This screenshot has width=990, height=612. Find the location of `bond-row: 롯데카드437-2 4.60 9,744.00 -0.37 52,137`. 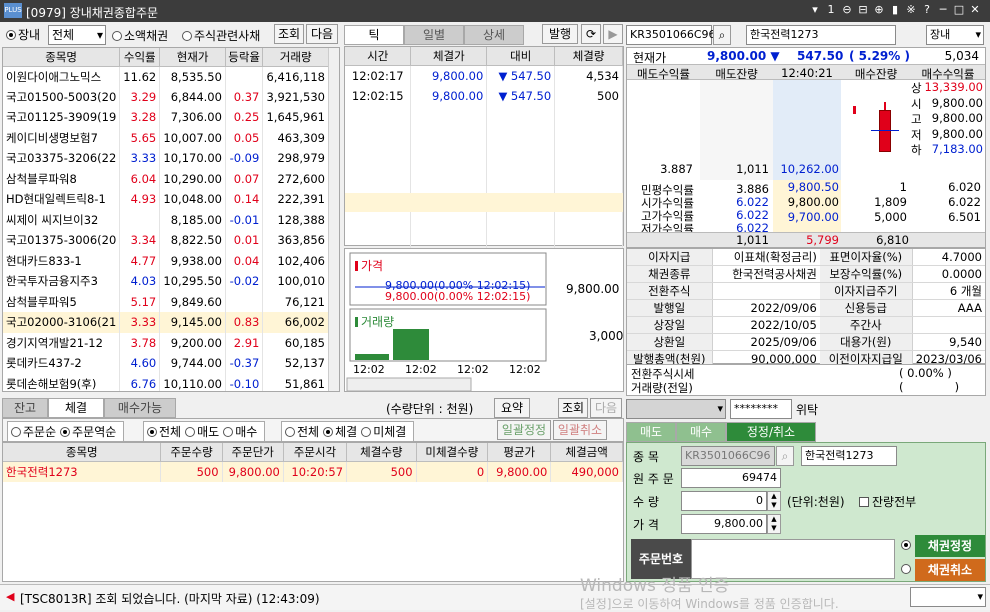

bond-row: 롯데카드437-2 4.60 9,744.00 -0.37 52,137 is located at coordinates (166, 363).